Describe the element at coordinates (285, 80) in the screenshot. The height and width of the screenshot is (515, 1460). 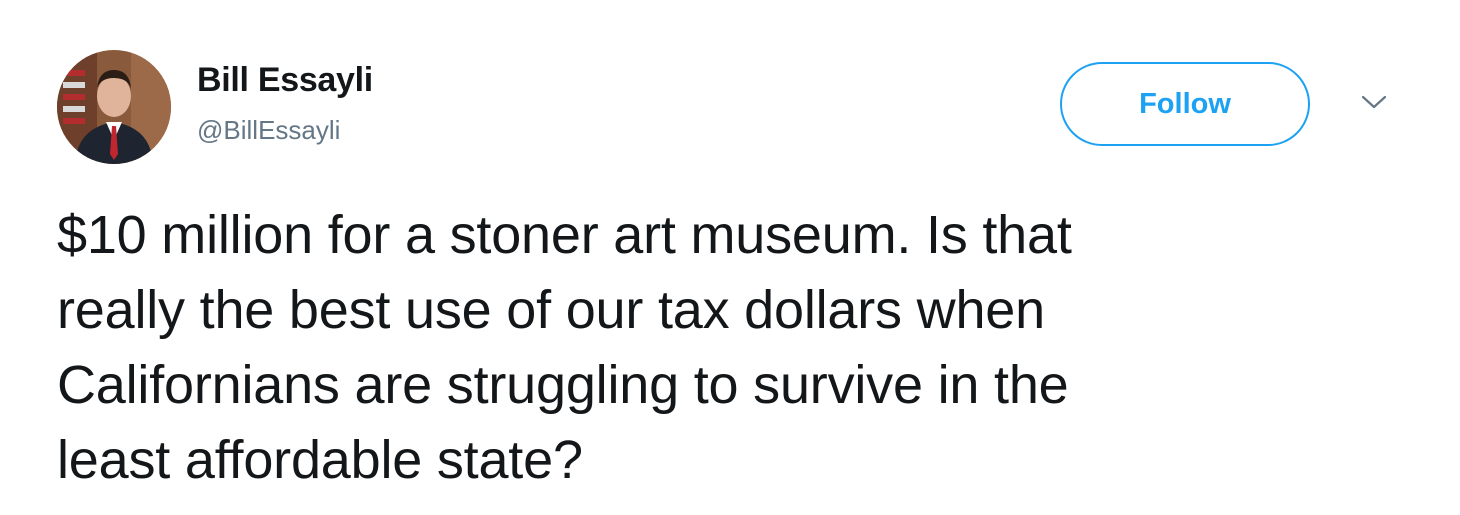
I see `user-display-name: Bill Essayli` at that location.